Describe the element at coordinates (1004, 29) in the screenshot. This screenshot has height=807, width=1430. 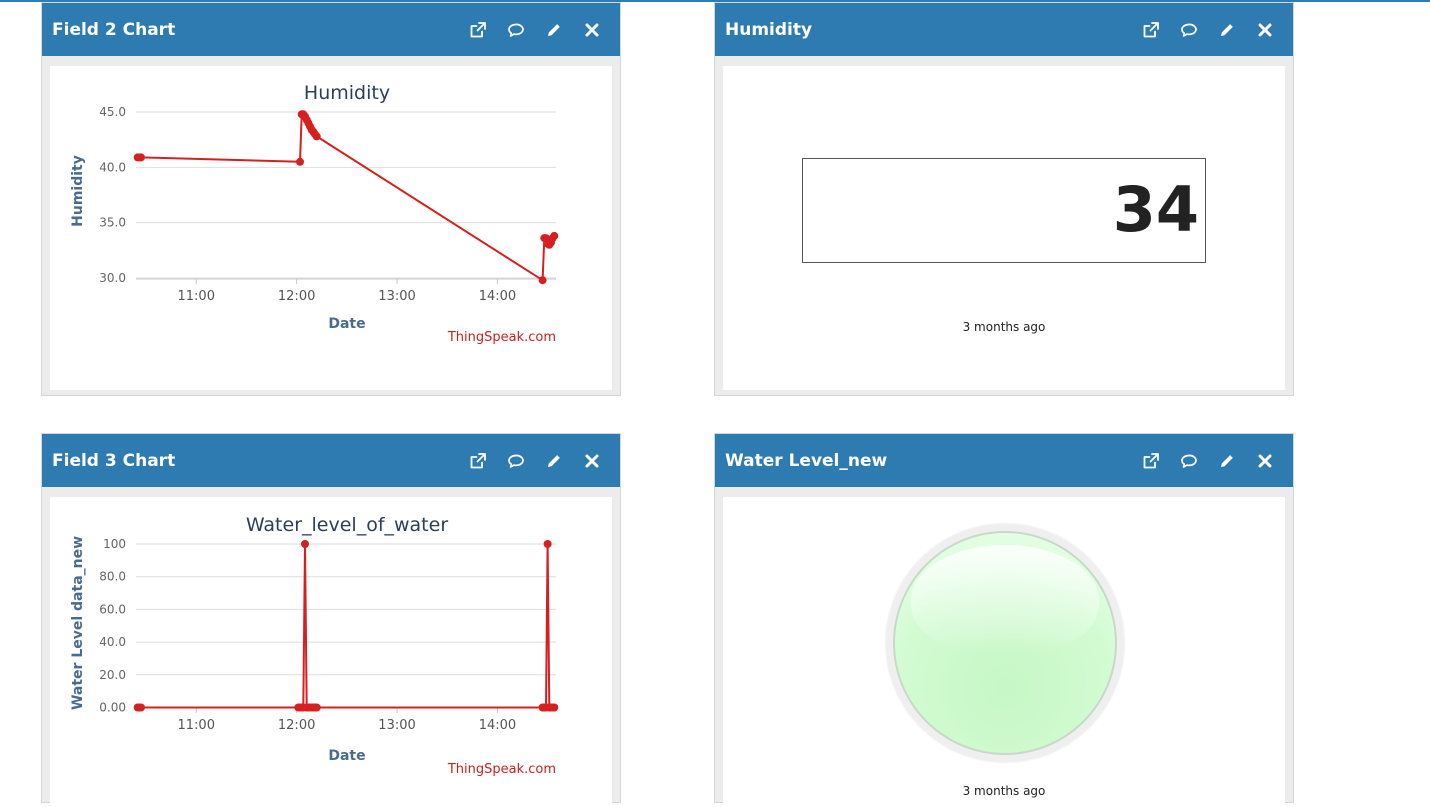
I see `panel-header: Humidity` at that location.